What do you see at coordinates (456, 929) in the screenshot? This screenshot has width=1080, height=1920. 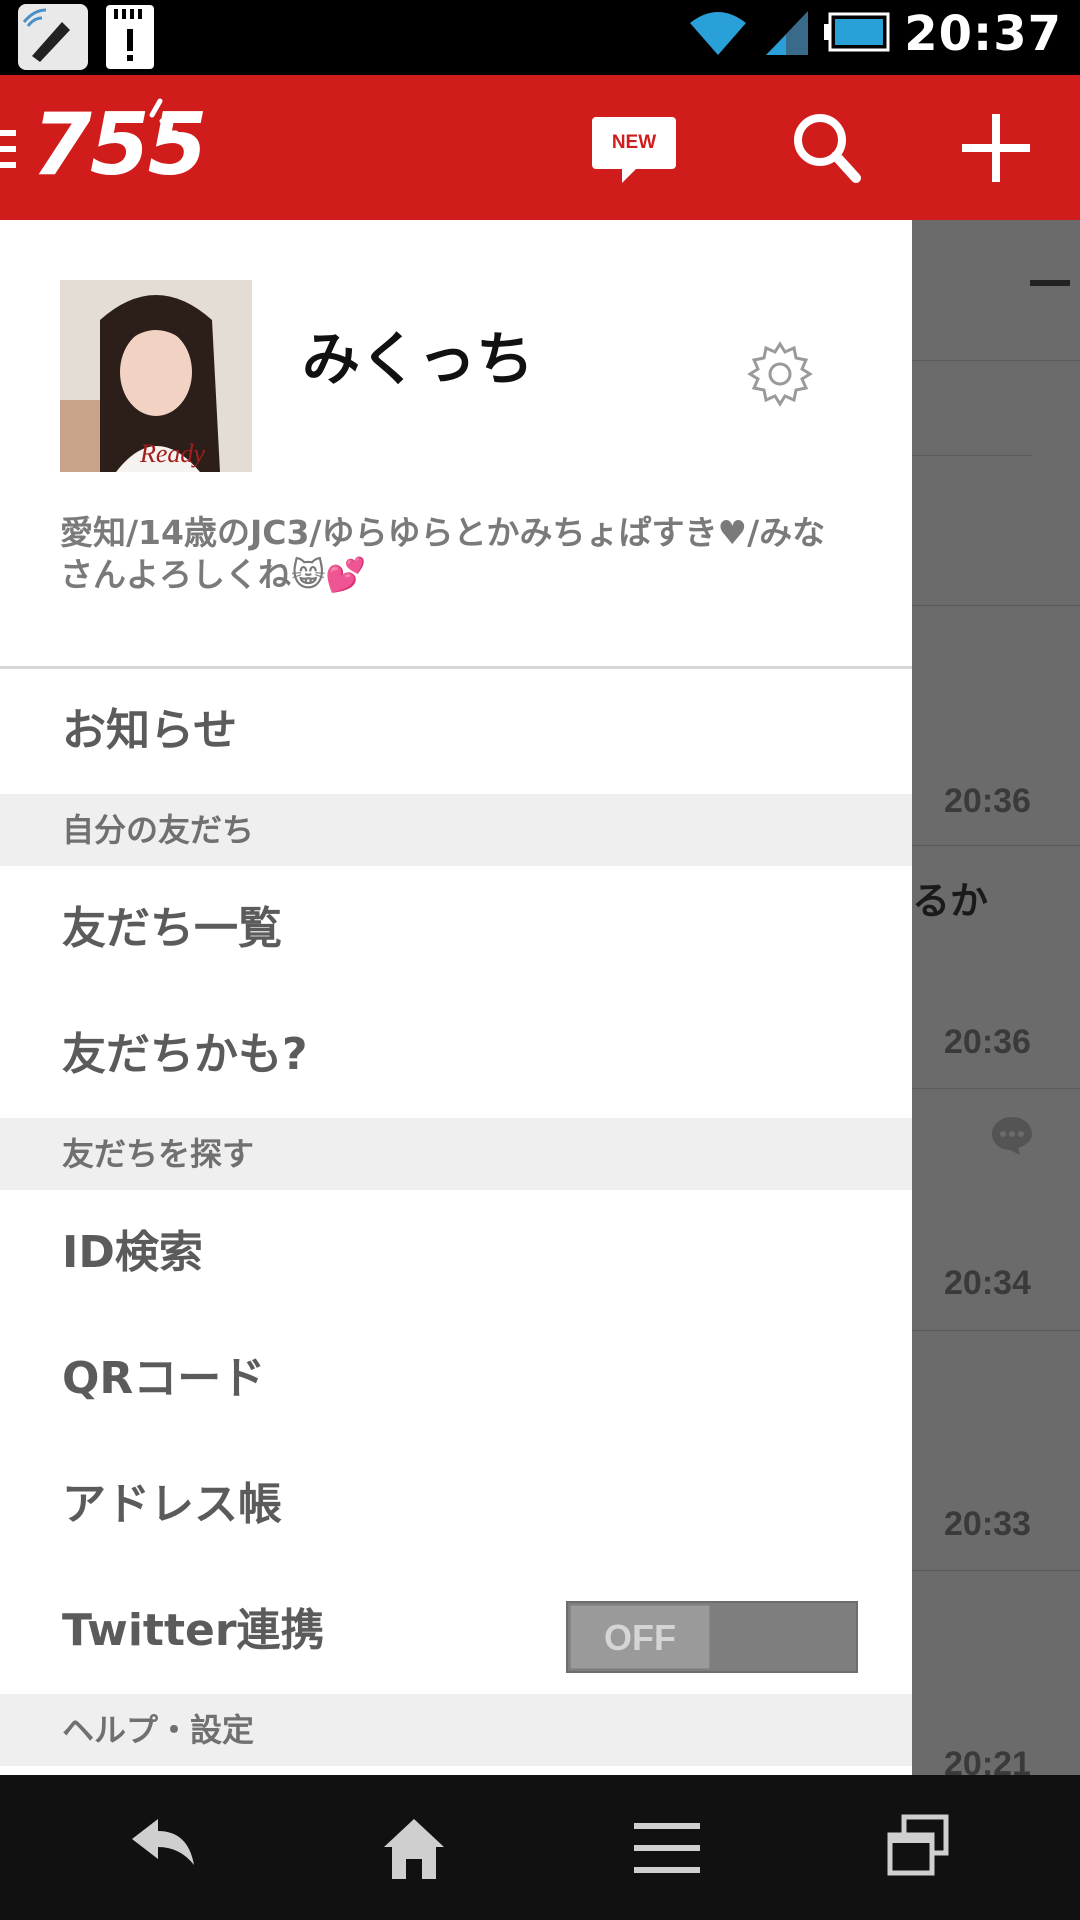 I see `menu-item-friend-list: 友だち一覧` at bounding box center [456, 929].